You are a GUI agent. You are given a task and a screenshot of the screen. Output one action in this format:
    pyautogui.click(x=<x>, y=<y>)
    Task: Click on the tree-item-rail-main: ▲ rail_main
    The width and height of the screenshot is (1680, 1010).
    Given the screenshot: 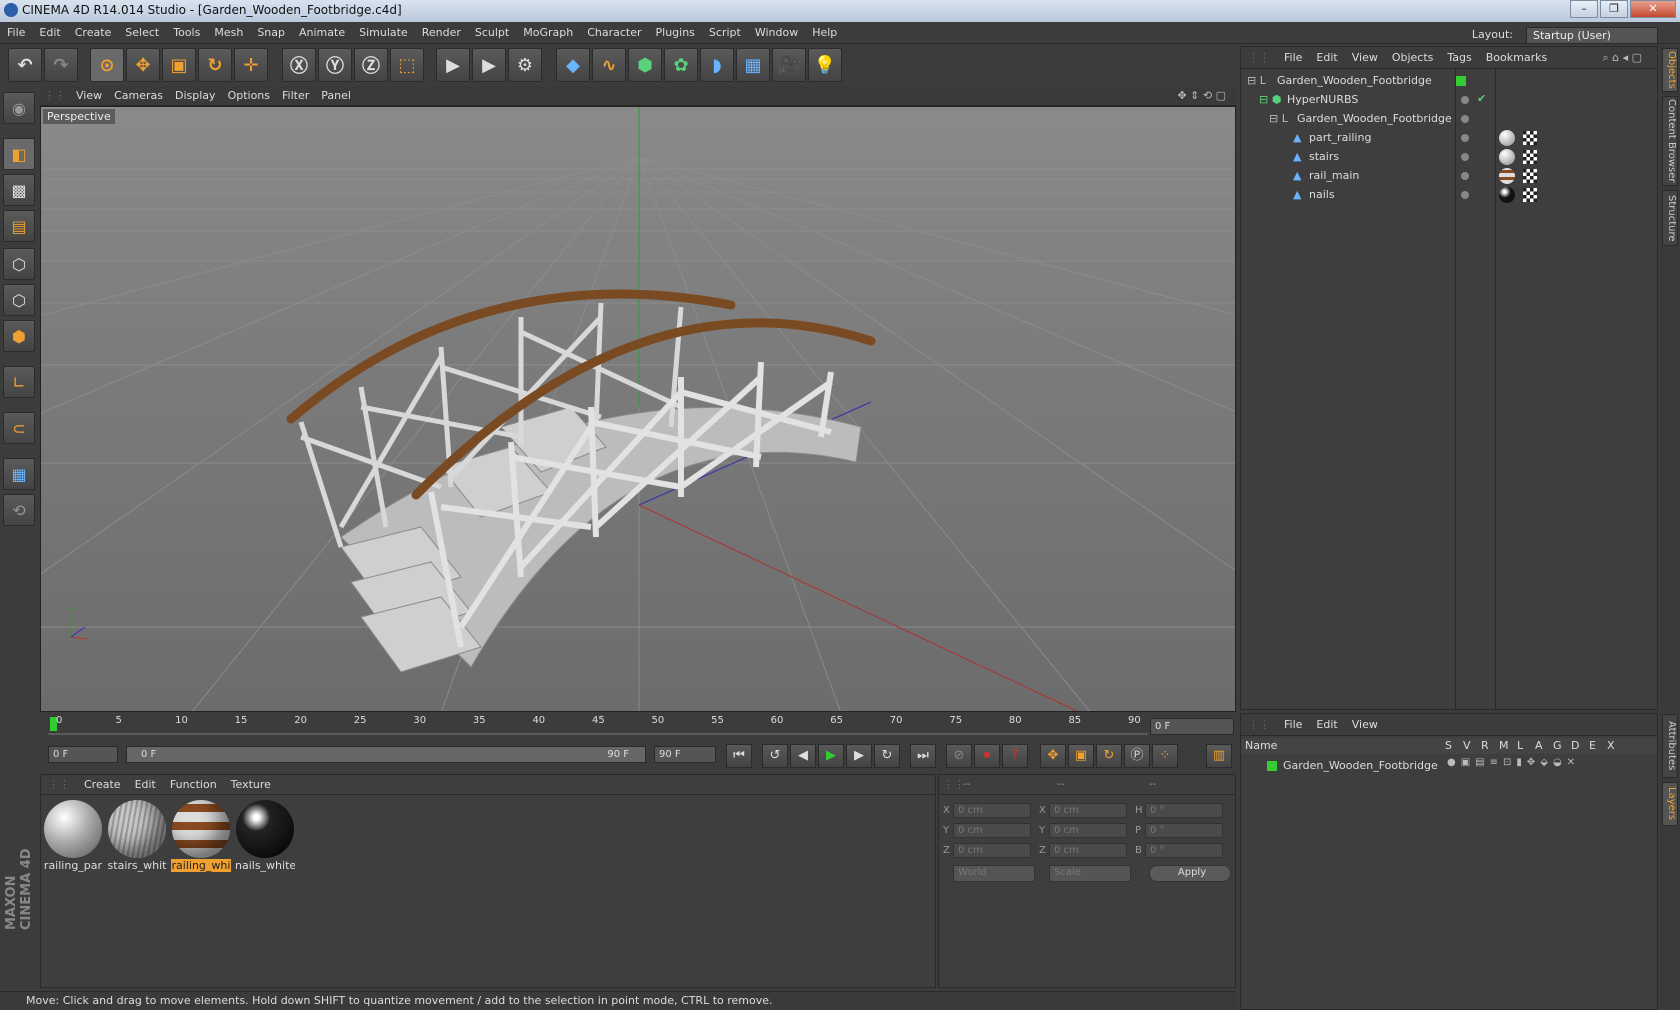 What is the action you would take?
    pyautogui.click(x=1449, y=176)
    